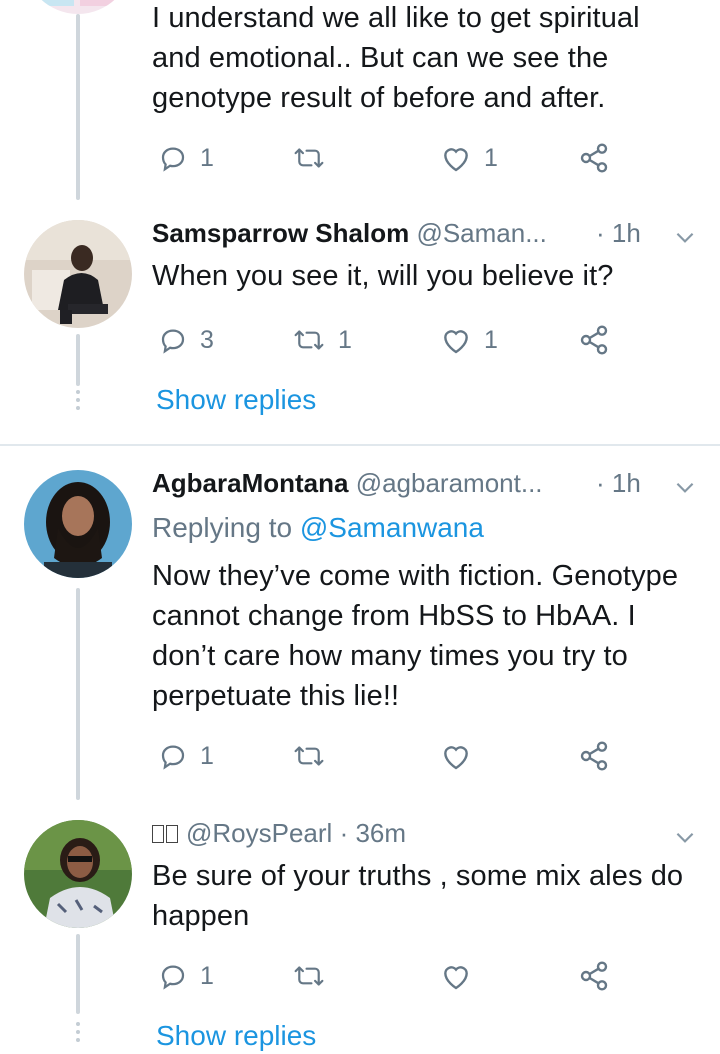 The width and height of the screenshot is (720, 1054). I want to click on tweet-actions: 3 1 1, so click(392, 340).